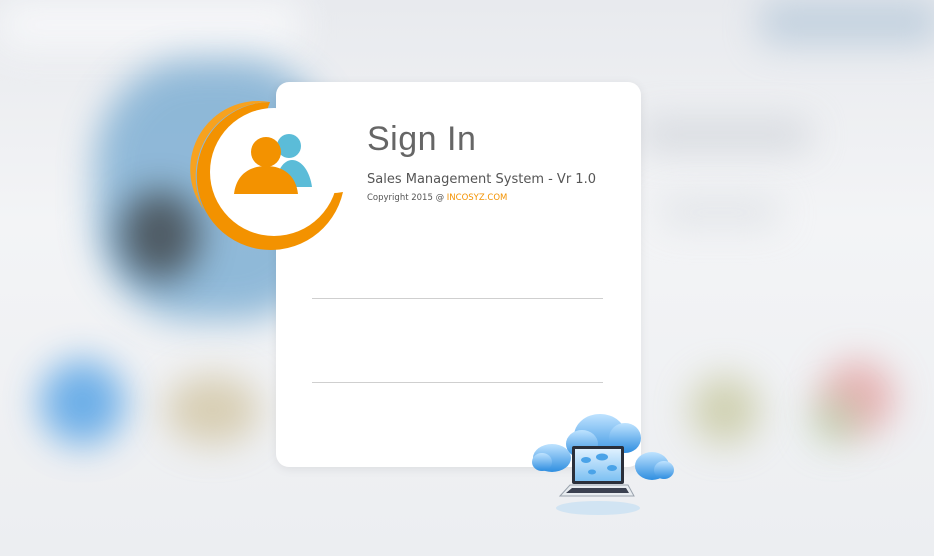  Describe the element at coordinates (266, 175) in the screenshot. I see `user-group-icon` at that location.